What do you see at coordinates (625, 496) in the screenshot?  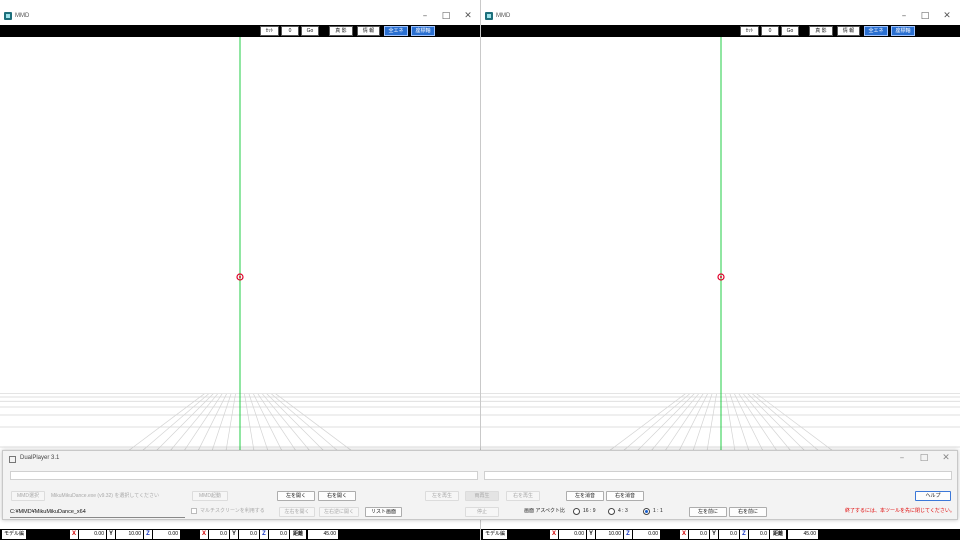 I see `mute-right-button: 右を消音` at bounding box center [625, 496].